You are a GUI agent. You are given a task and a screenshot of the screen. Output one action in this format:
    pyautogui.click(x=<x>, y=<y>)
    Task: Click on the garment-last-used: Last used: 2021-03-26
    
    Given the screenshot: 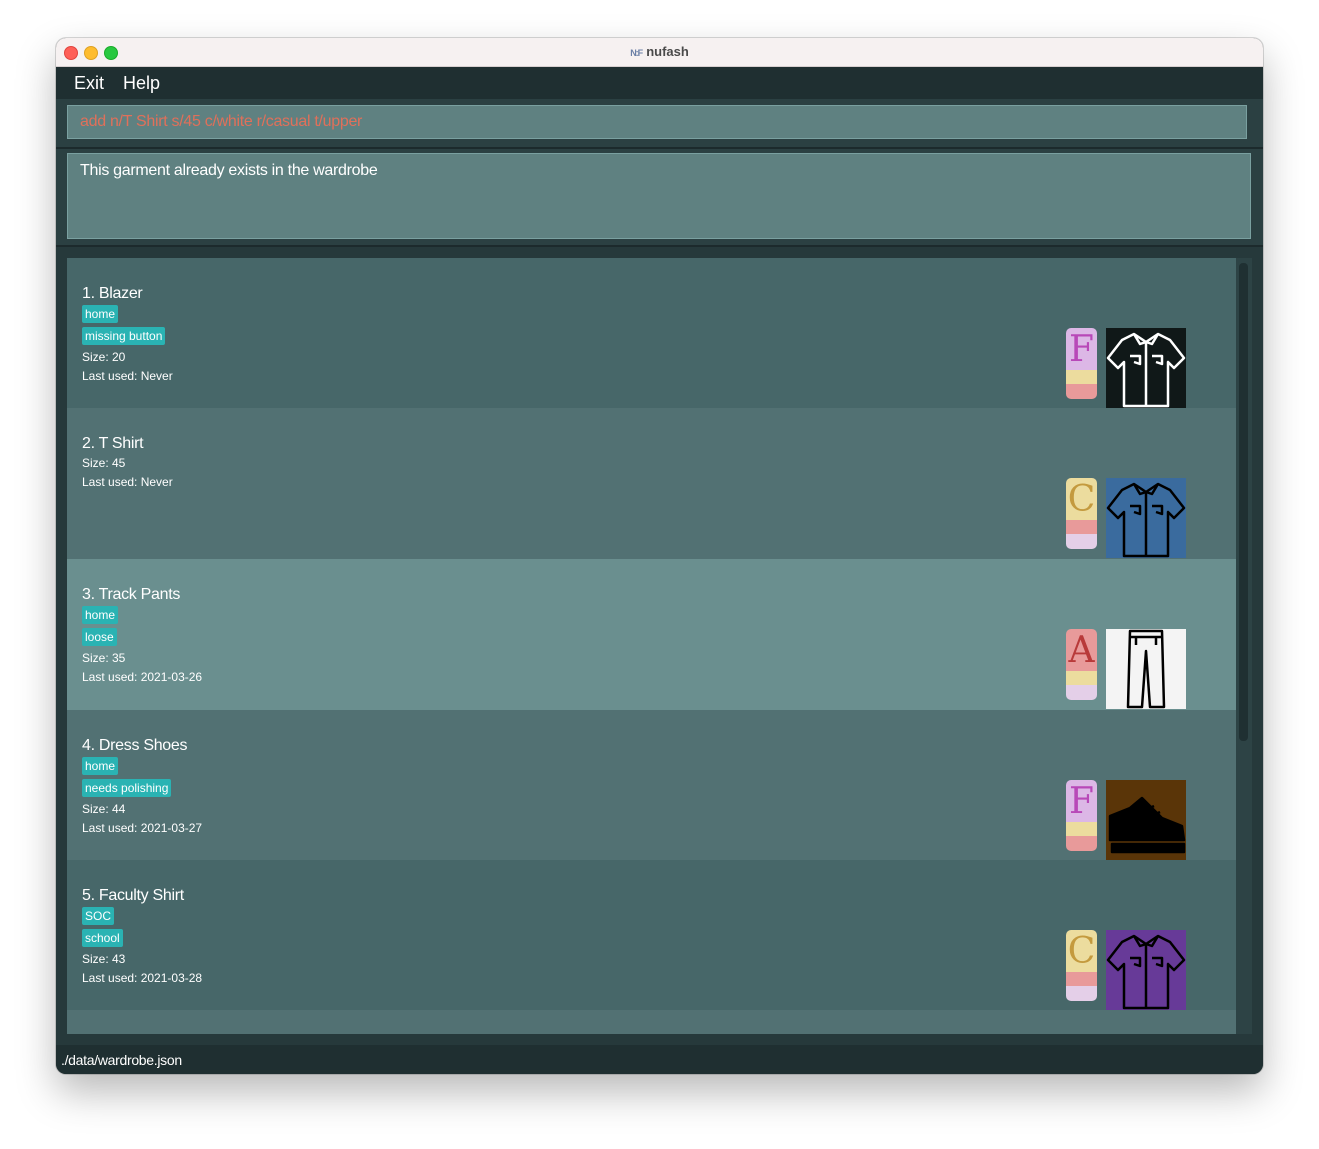 What is the action you would take?
    pyautogui.click(x=142, y=677)
    